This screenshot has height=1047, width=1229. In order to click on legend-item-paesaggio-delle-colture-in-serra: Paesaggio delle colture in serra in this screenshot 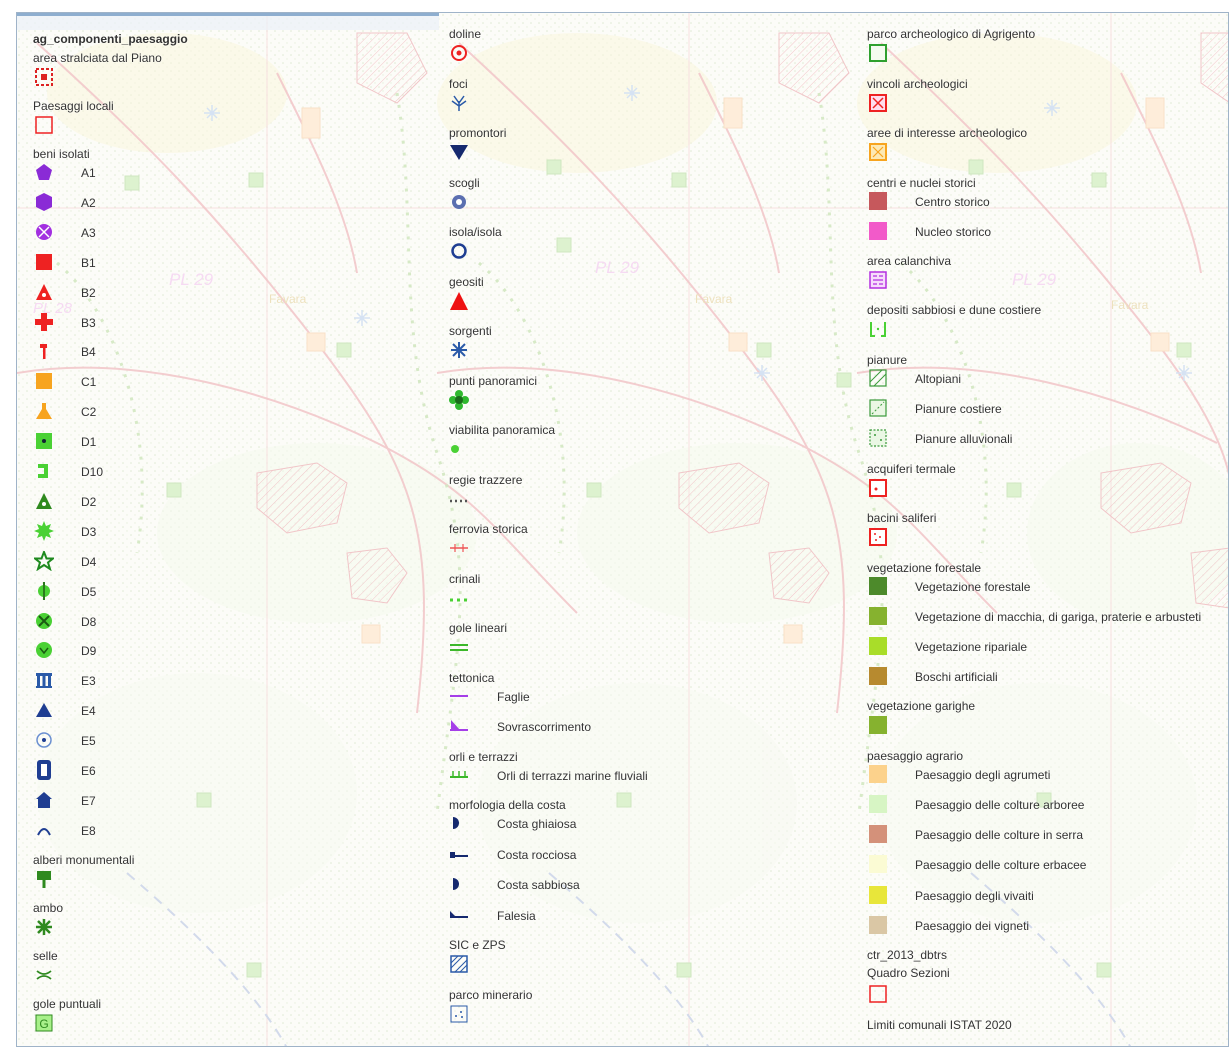, I will do `click(999, 835)`.